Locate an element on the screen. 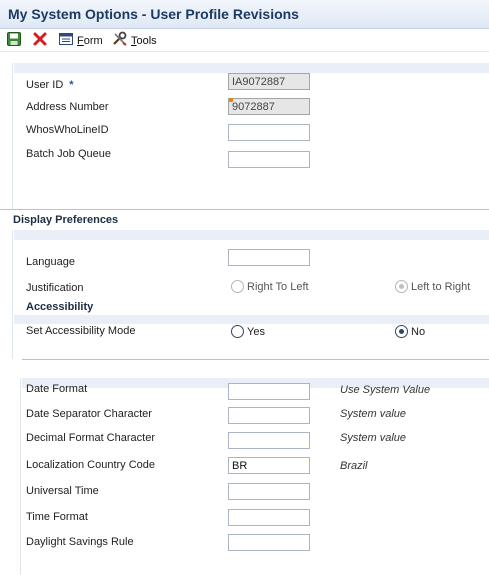  country-code-description: Brazil is located at coordinates (354, 466).